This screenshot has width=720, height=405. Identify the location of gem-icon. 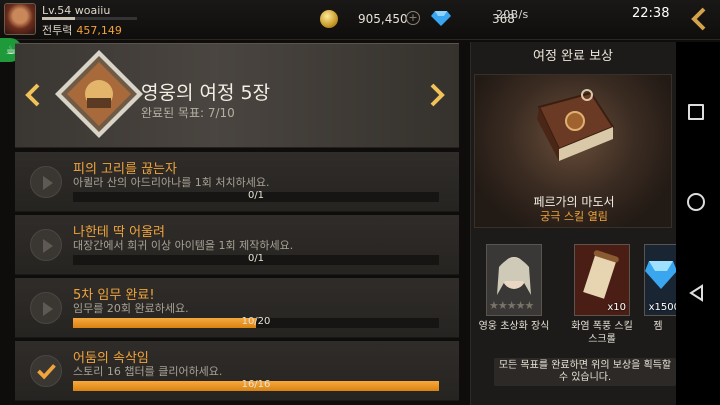
(441, 18).